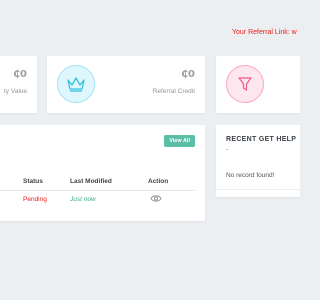 The width and height of the screenshot is (320, 300). I want to click on table-row: Pending Just now, so click(97, 200).